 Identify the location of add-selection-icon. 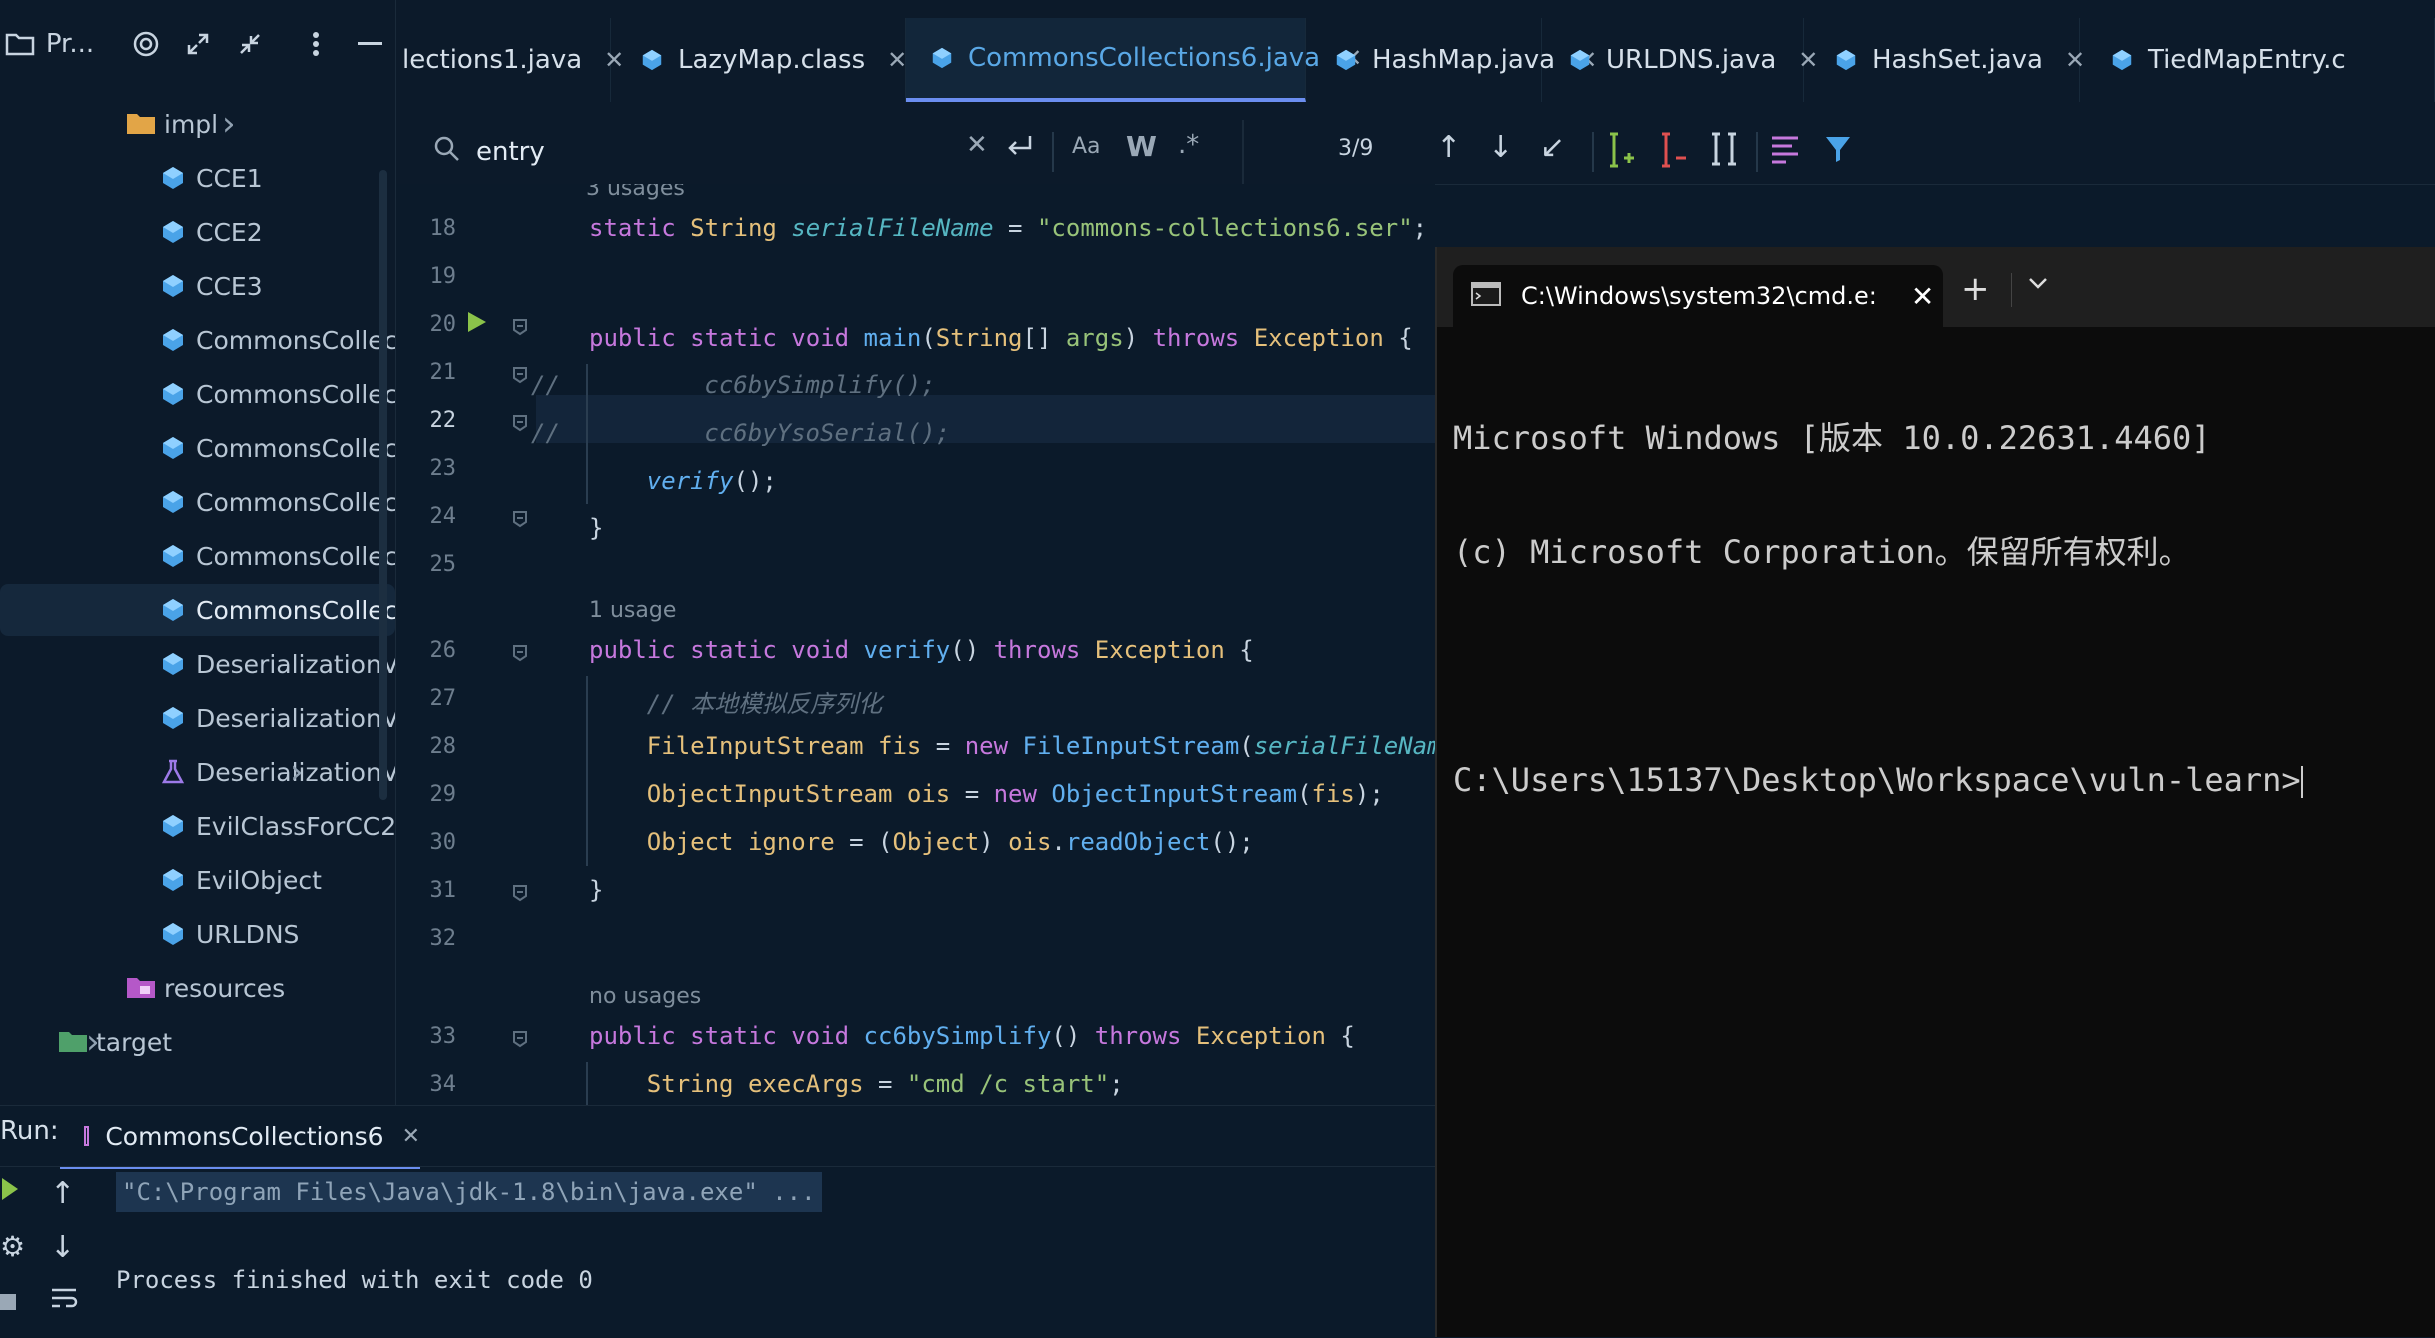
(1621, 152).